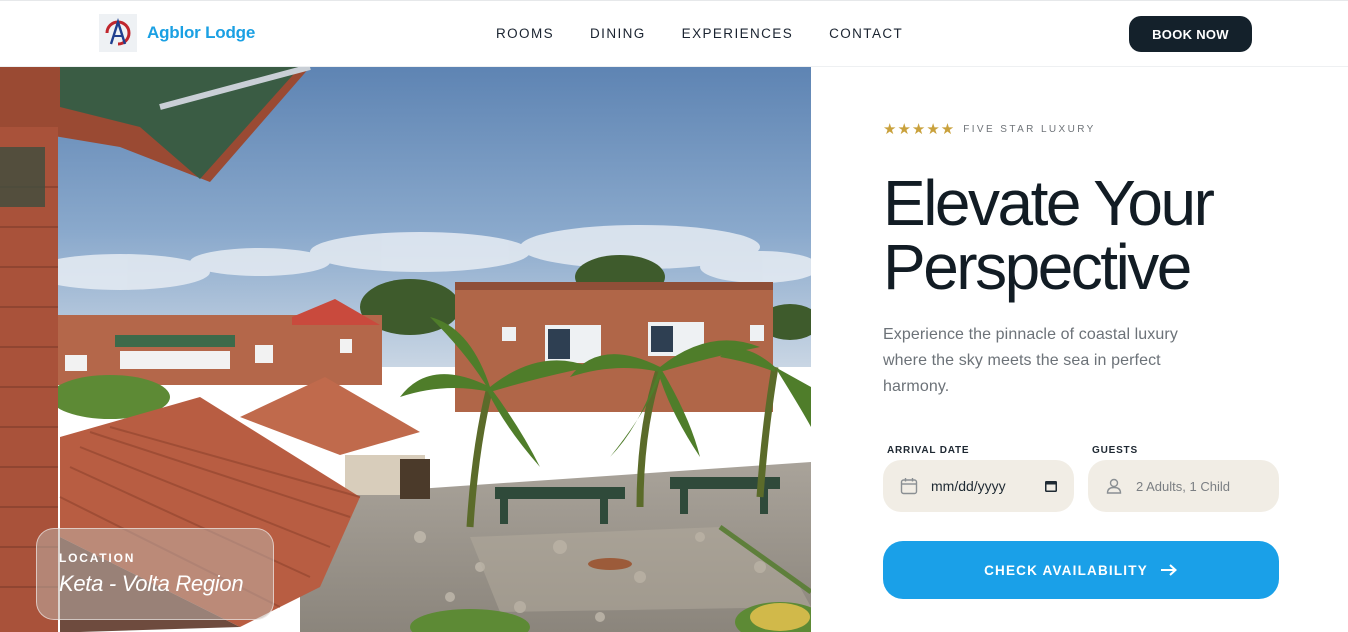  Describe the element at coordinates (1037, 267) in the screenshot. I see `headline-line-2: Perspective` at that location.